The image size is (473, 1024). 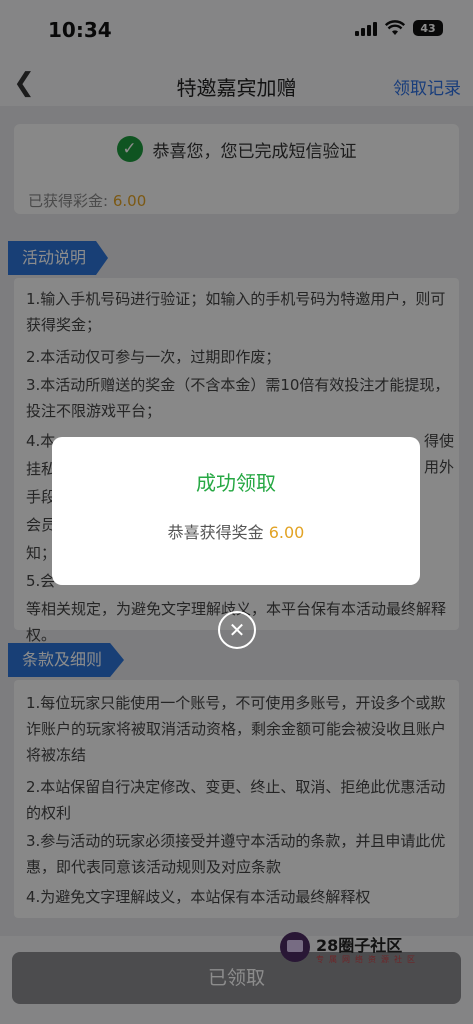 I want to click on success-modal: 成功领取 恭喜获得奖金 6.00, so click(x=236, y=511).